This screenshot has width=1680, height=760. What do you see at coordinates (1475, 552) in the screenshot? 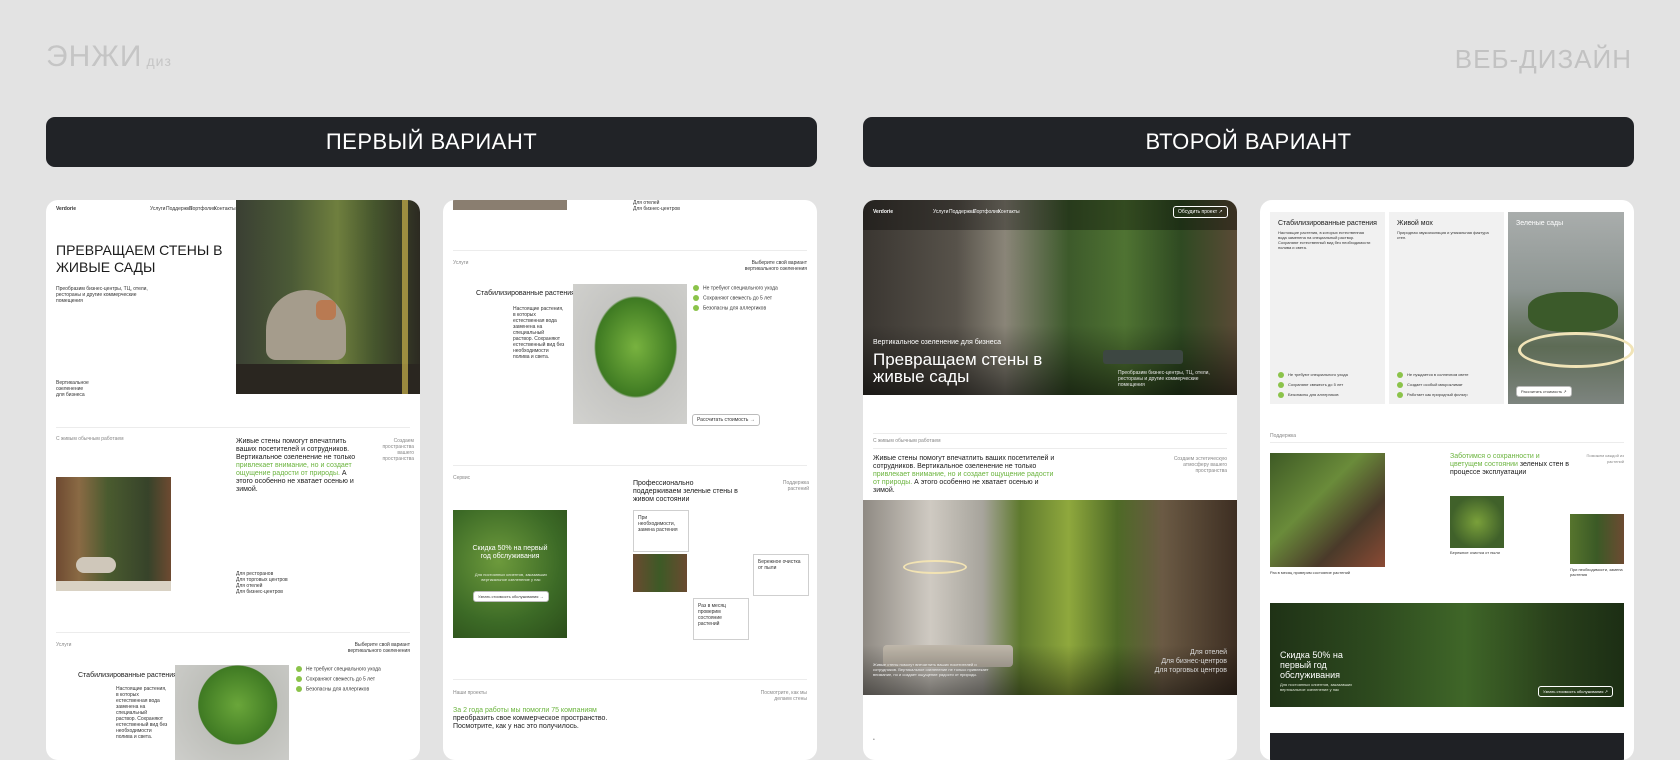
I see `support-caption: Бережное очистка от пыли` at bounding box center [1475, 552].